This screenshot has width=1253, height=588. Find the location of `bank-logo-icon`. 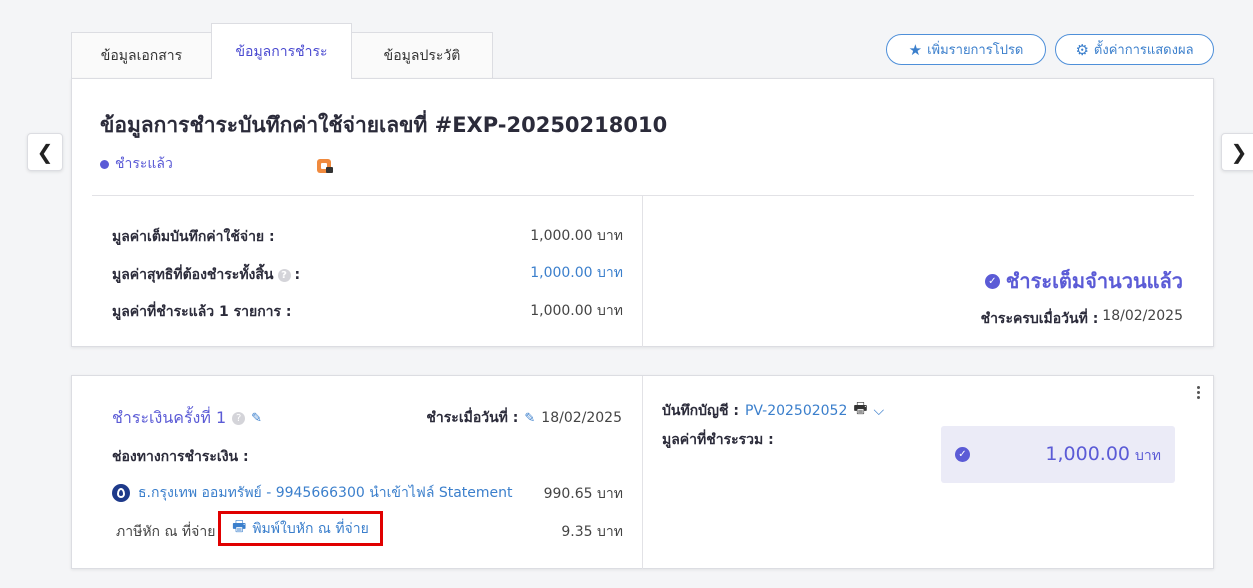

bank-logo-icon is located at coordinates (121, 493).